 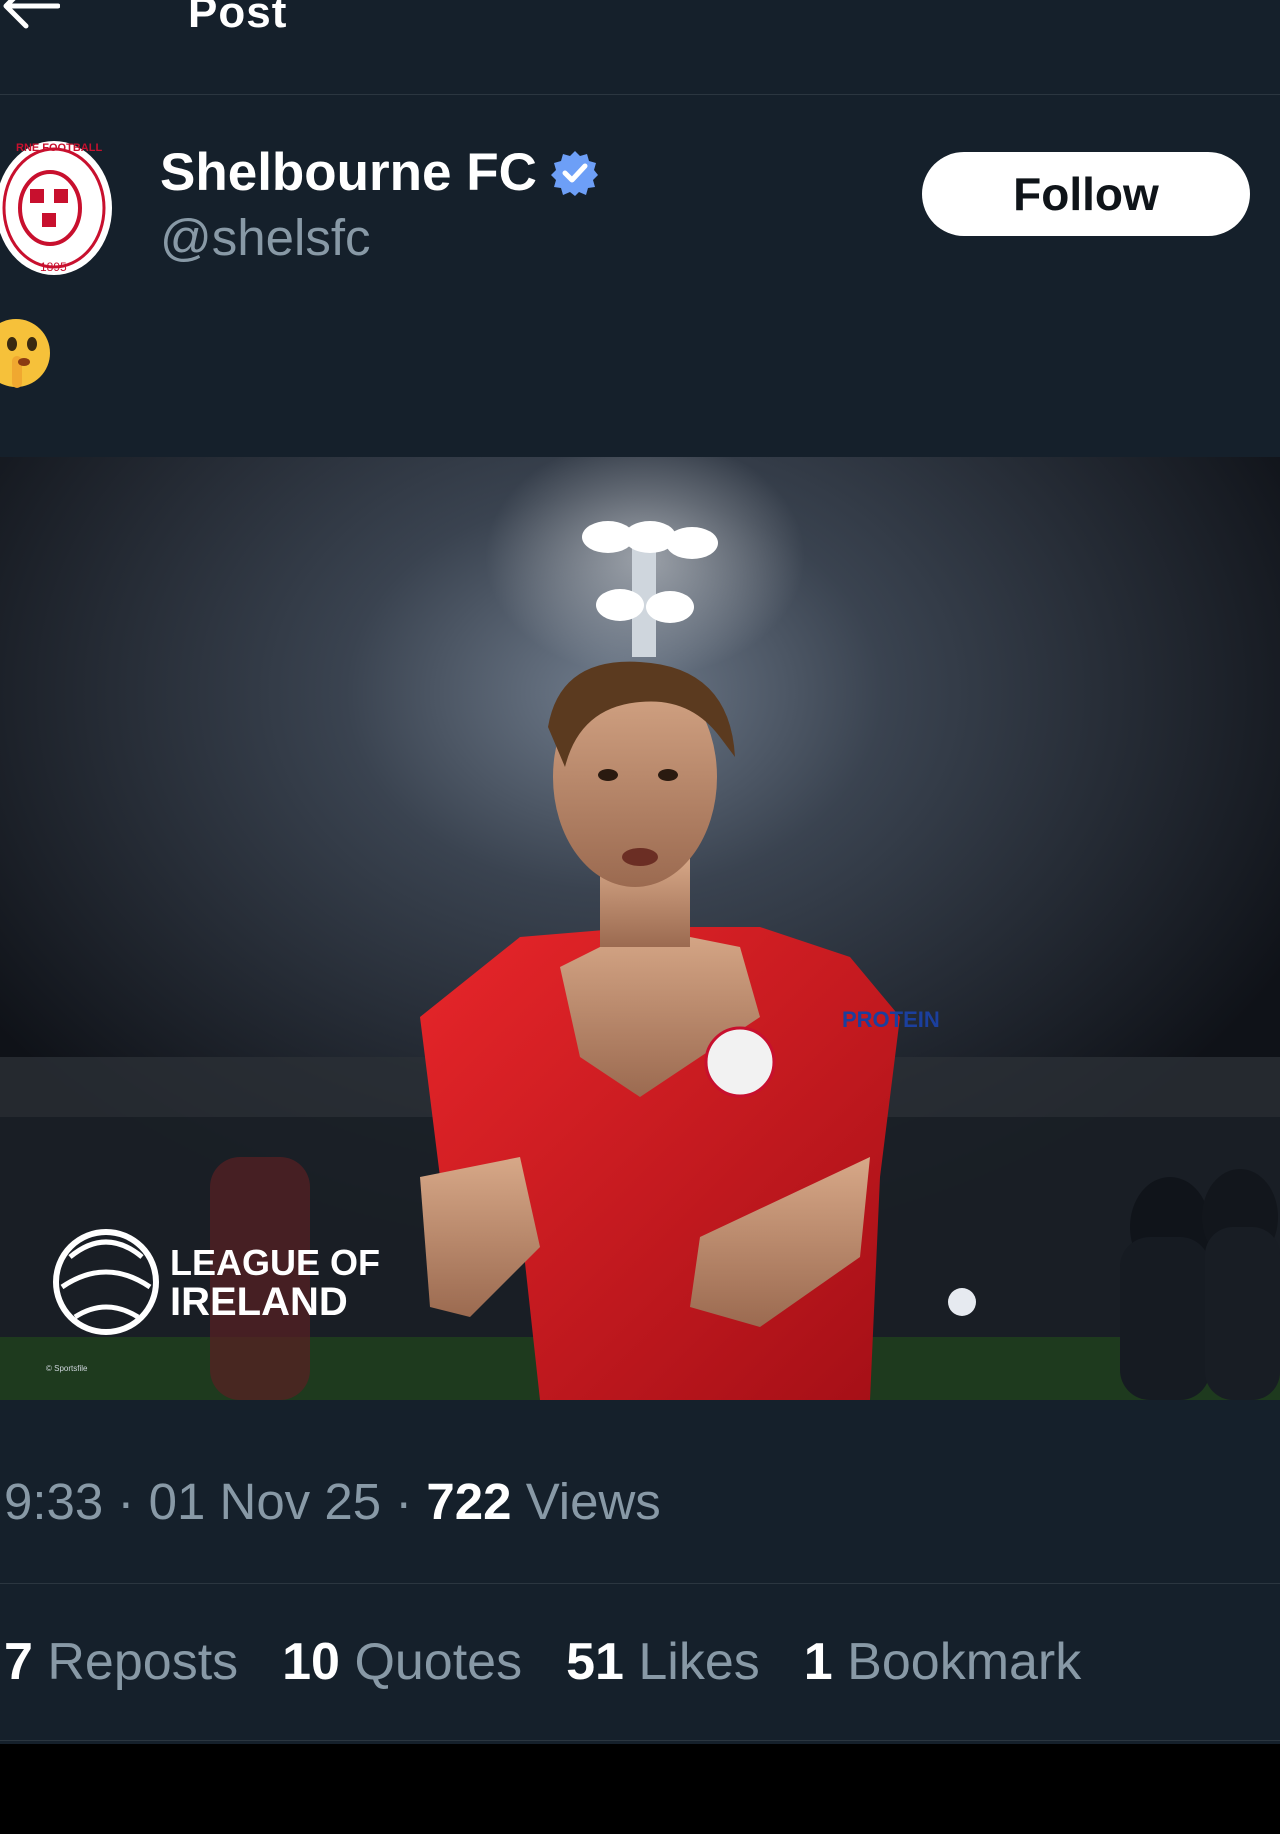 I want to click on bottom-area, so click(x=640, y=1789).